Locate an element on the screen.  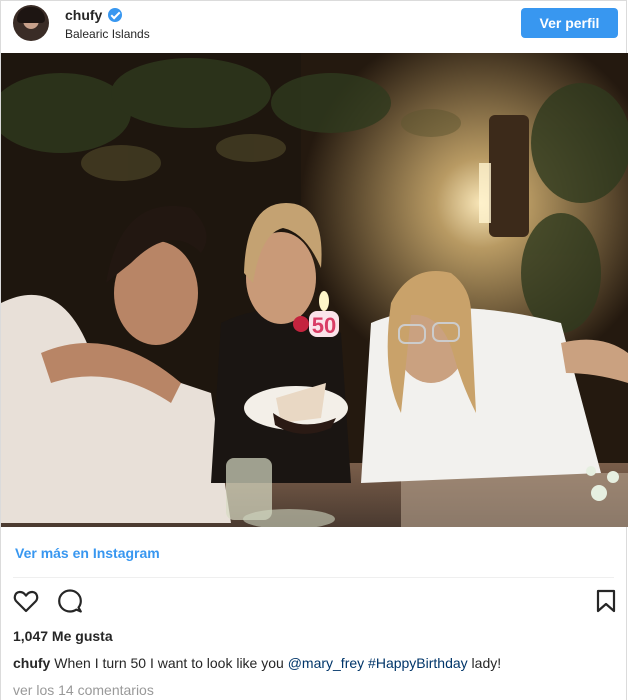
caption-username: chufy is located at coordinates (31, 663).